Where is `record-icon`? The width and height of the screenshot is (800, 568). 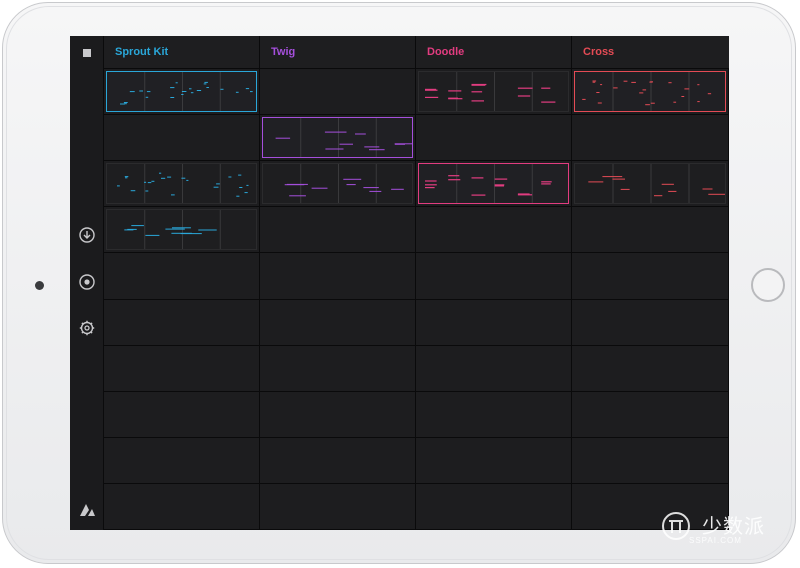 record-icon is located at coordinates (87, 282).